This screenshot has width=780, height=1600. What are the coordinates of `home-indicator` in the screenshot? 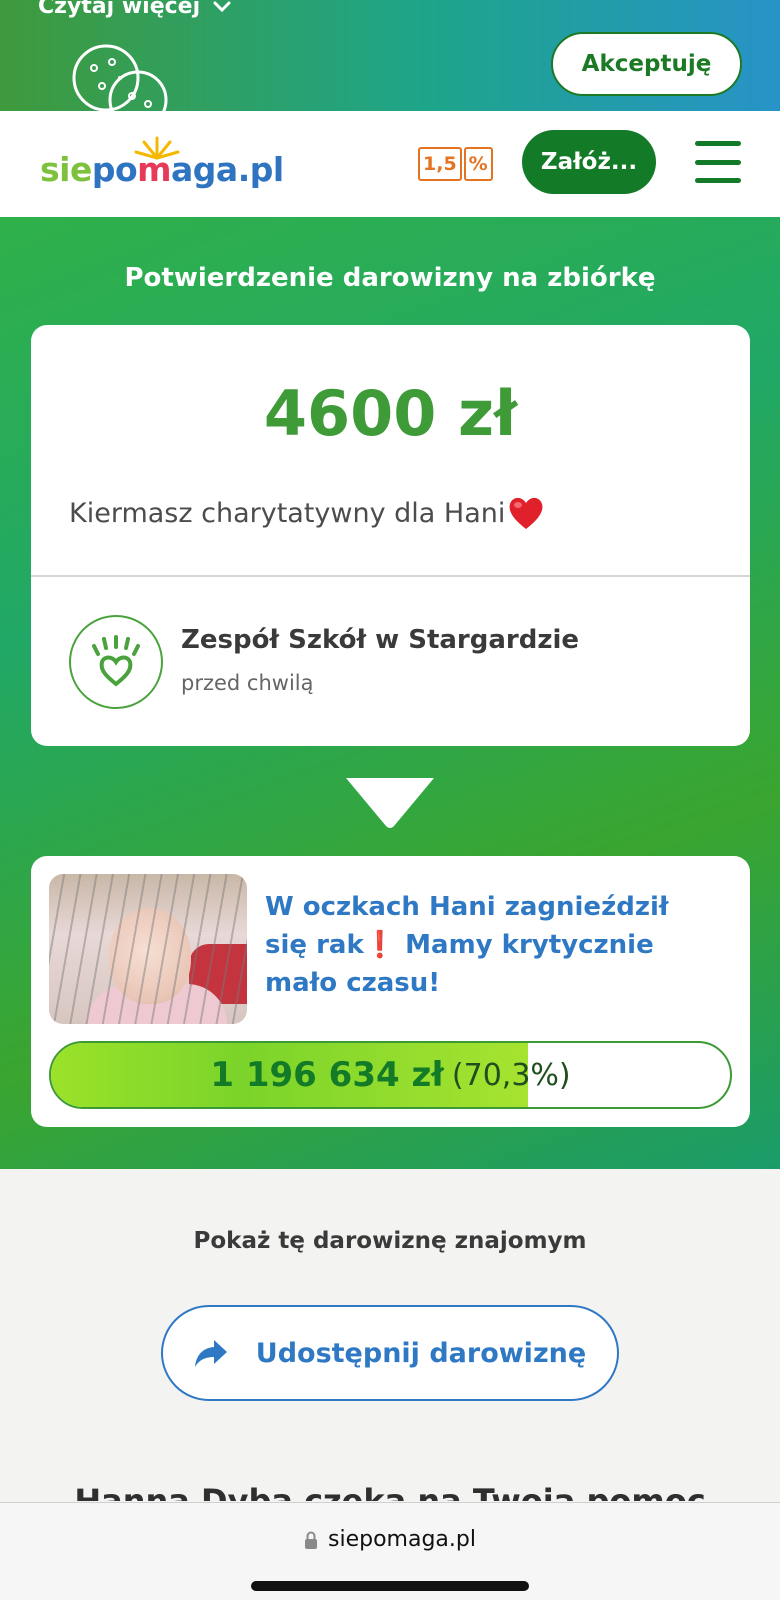 It's located at (390, 1586).